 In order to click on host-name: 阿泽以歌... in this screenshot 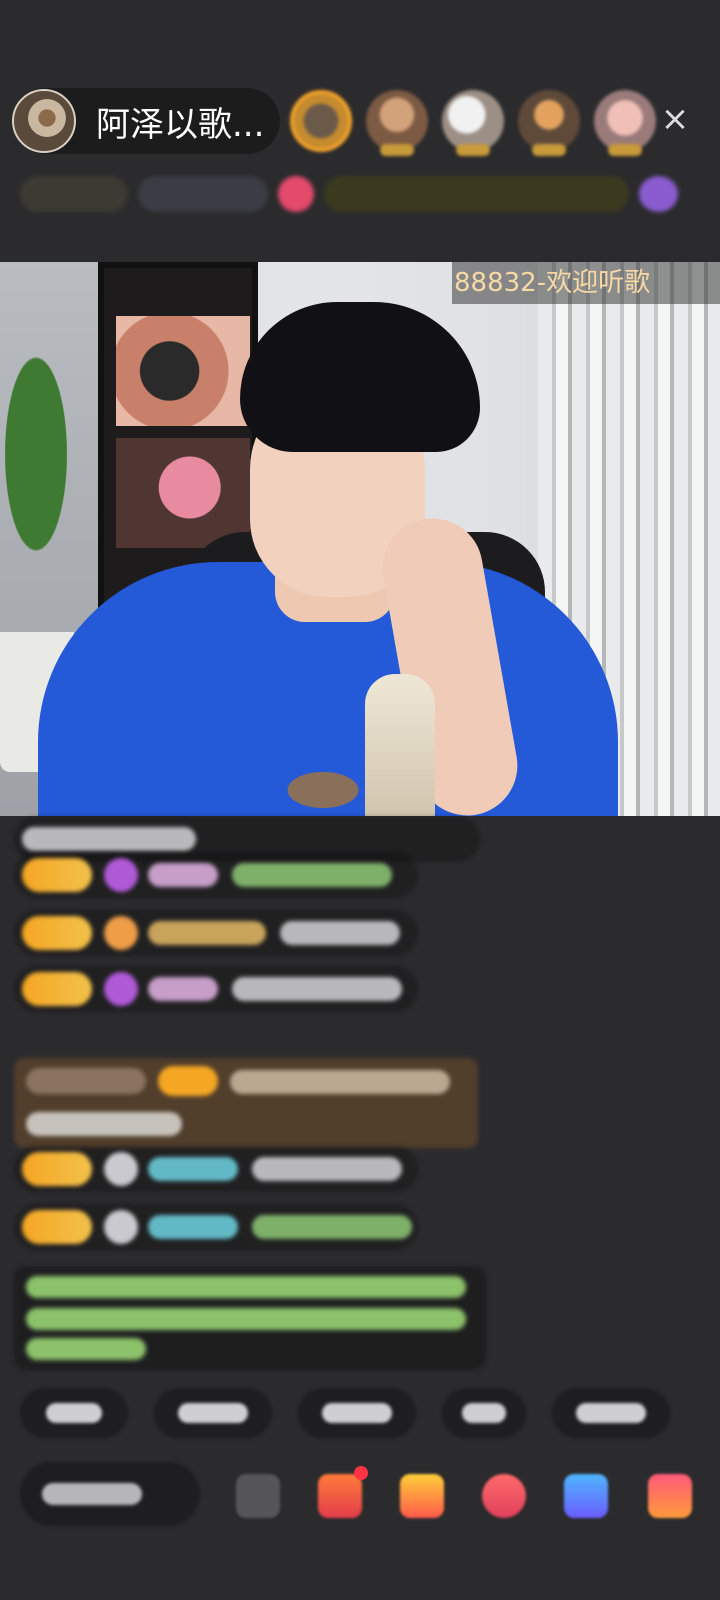, I will do `click(180, 124)`.